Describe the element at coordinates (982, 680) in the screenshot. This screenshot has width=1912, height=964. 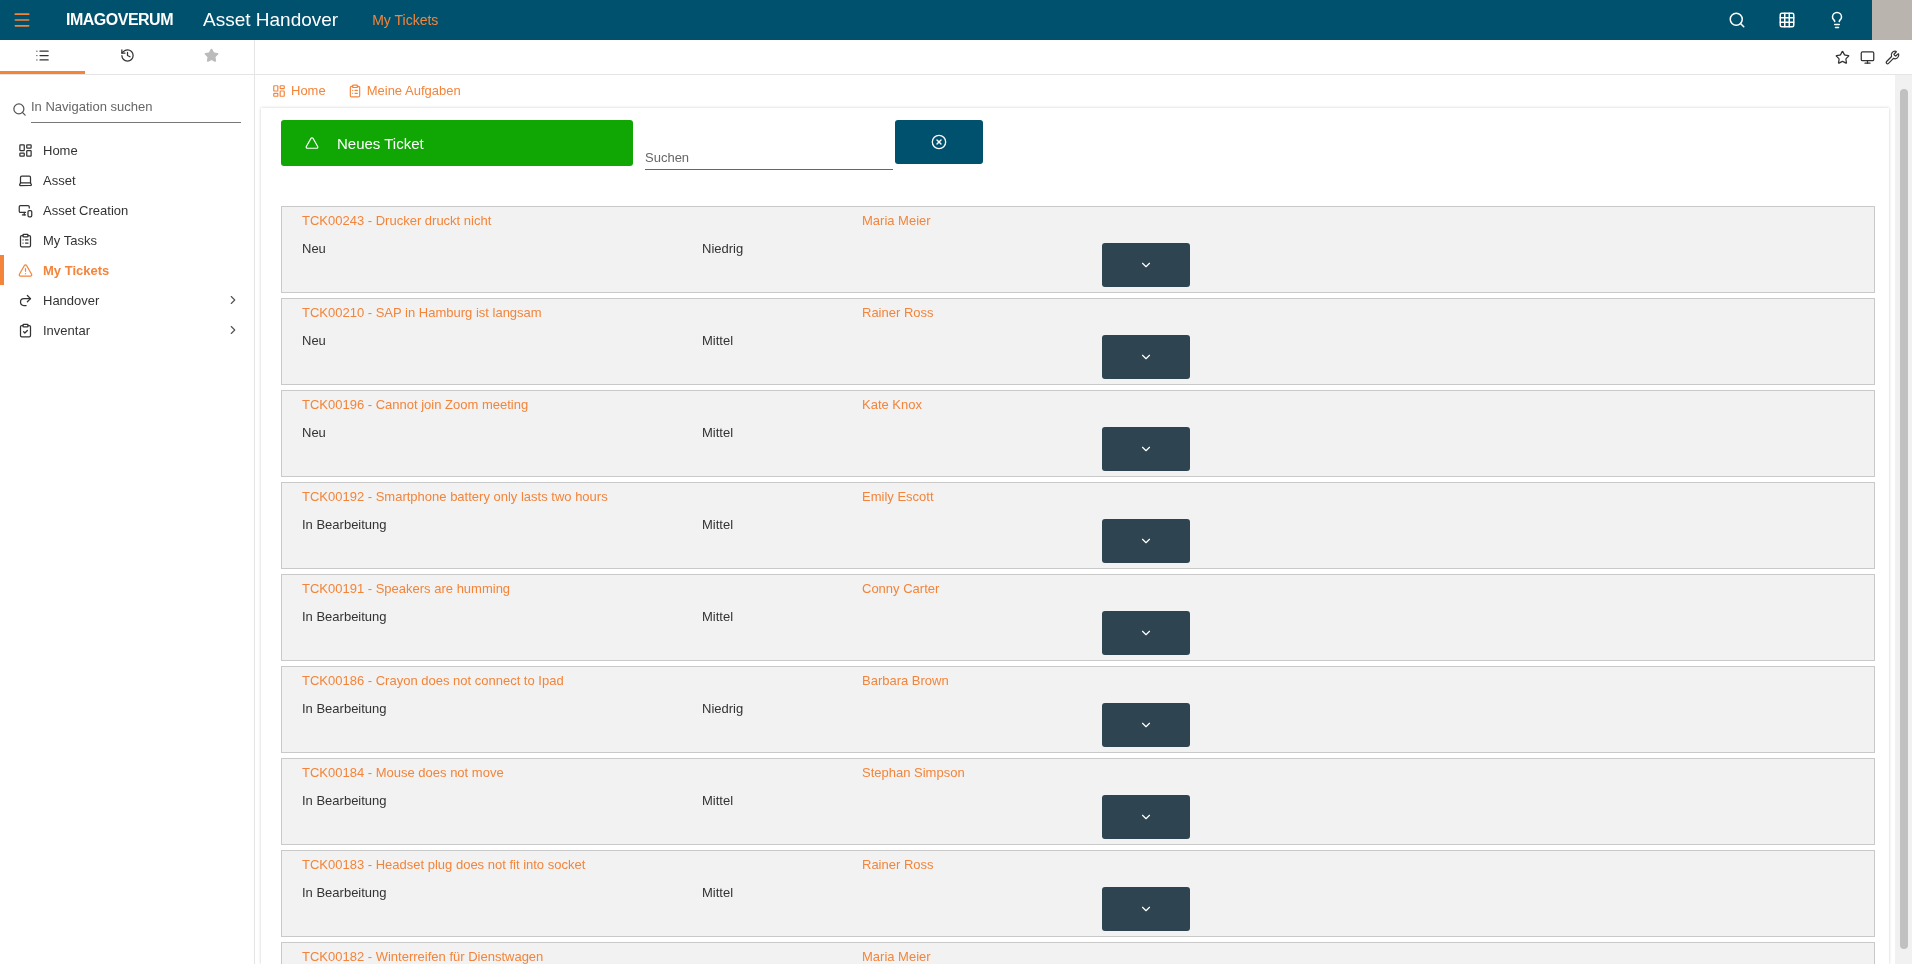
I see `assignee-name: Barbara Brown` at that location.